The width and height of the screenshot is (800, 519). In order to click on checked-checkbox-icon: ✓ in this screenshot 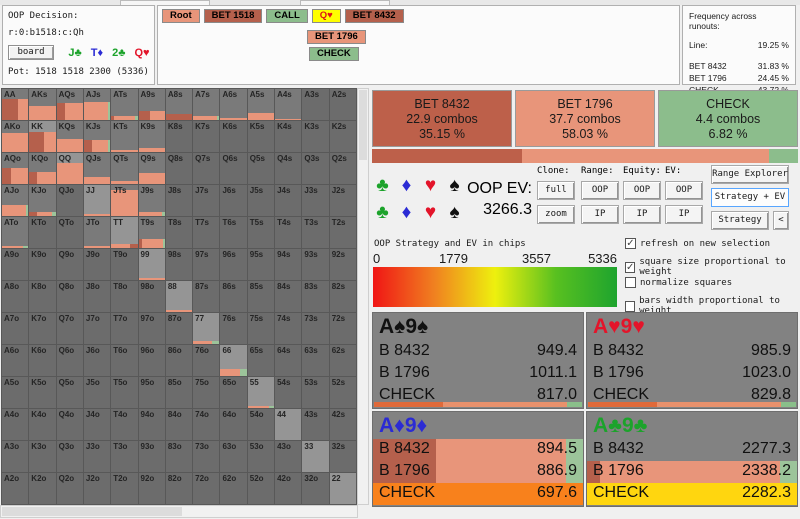, I will do `click(630, 243)`.